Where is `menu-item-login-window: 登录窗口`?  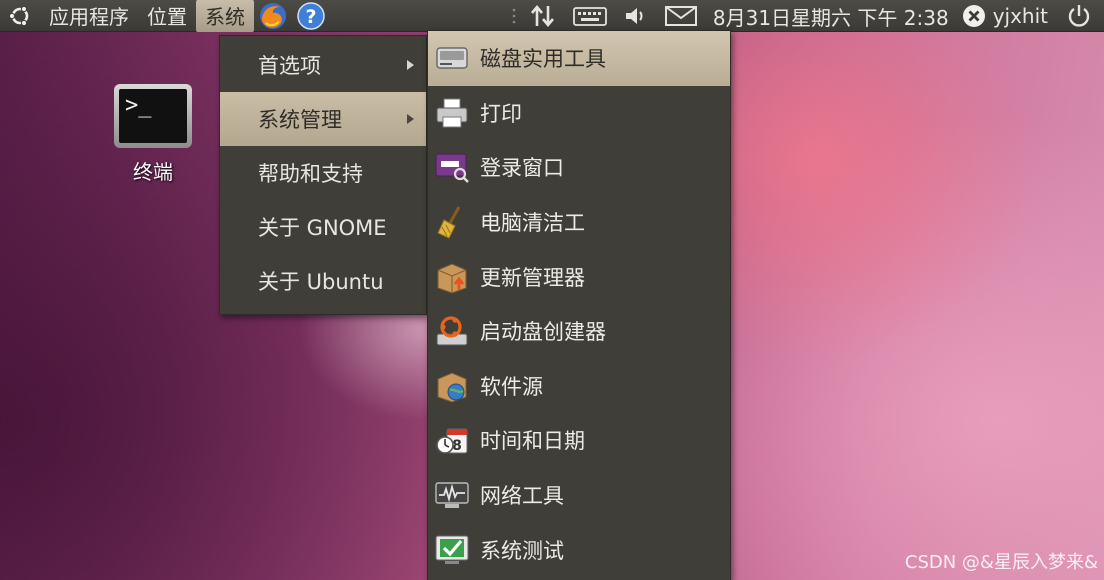 menu-item-login-window: 登录窗口 is located at coordinates (579, 167).